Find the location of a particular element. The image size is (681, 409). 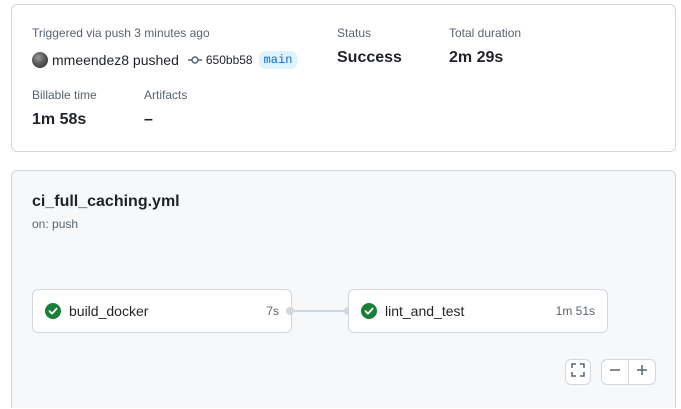

job-name: build_docker is located at coordinates (109, 311).